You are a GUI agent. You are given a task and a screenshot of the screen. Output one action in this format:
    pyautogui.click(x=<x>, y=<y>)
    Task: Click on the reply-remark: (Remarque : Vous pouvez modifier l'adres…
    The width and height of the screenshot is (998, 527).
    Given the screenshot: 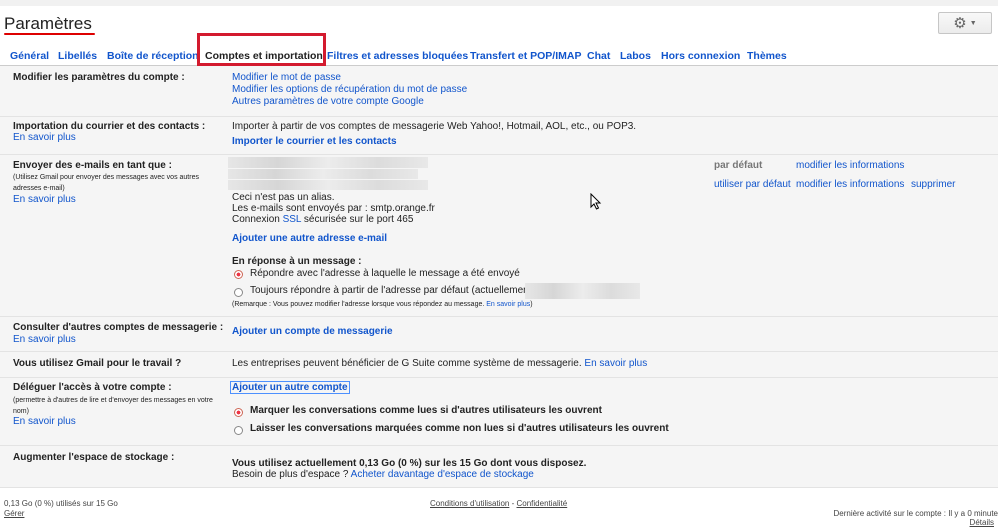 What is the action you would take?
    pyautogui.click(x=382, y=304)
    